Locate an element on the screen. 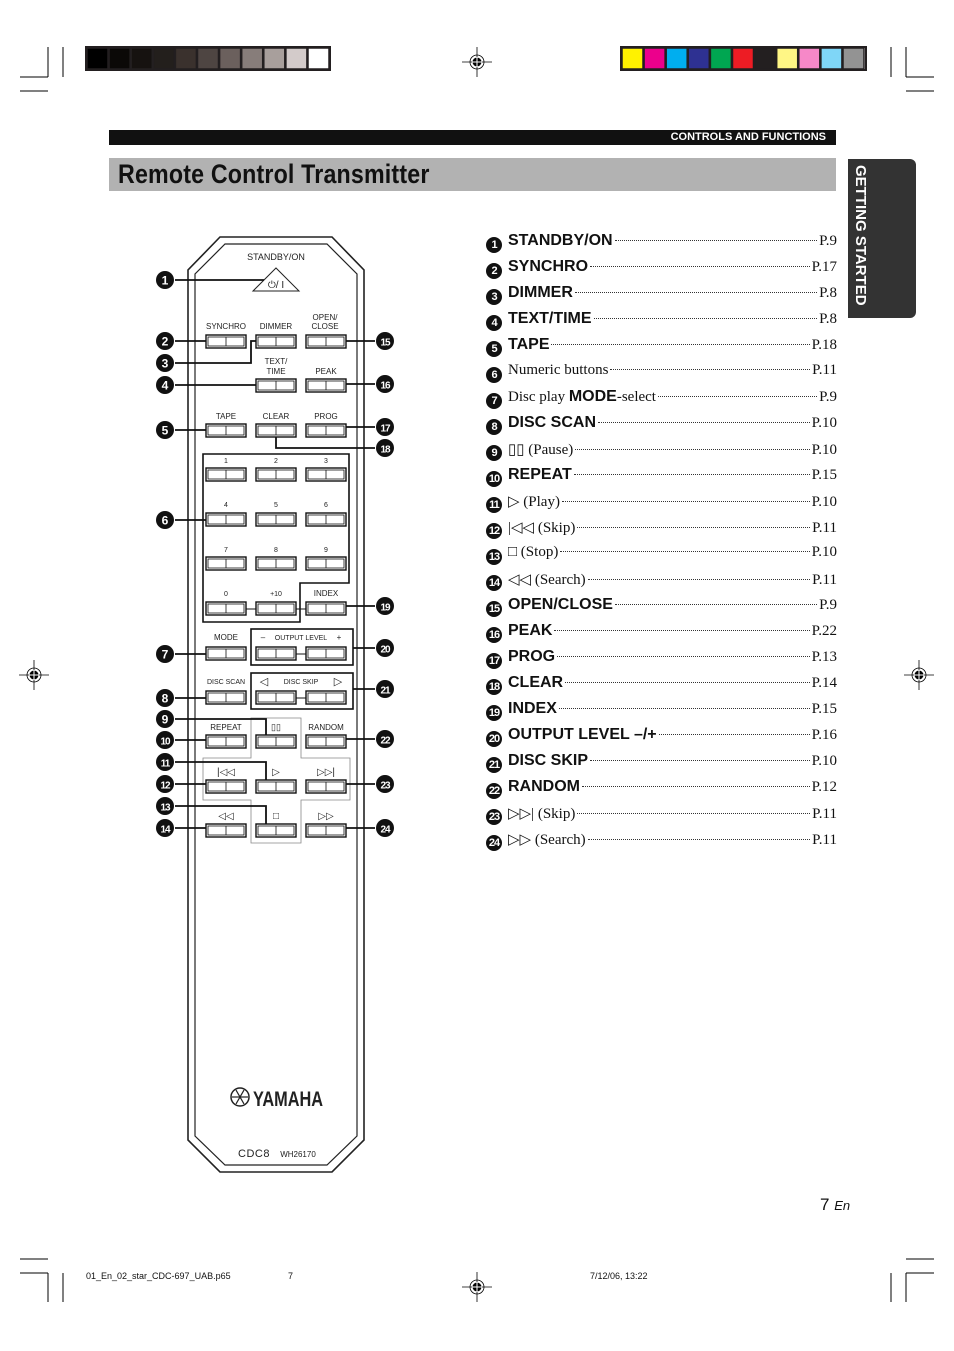 Image resolution: width=954 pixels, height=1351 pixels. callout-number: 16 is located at coordinates (385, 386).